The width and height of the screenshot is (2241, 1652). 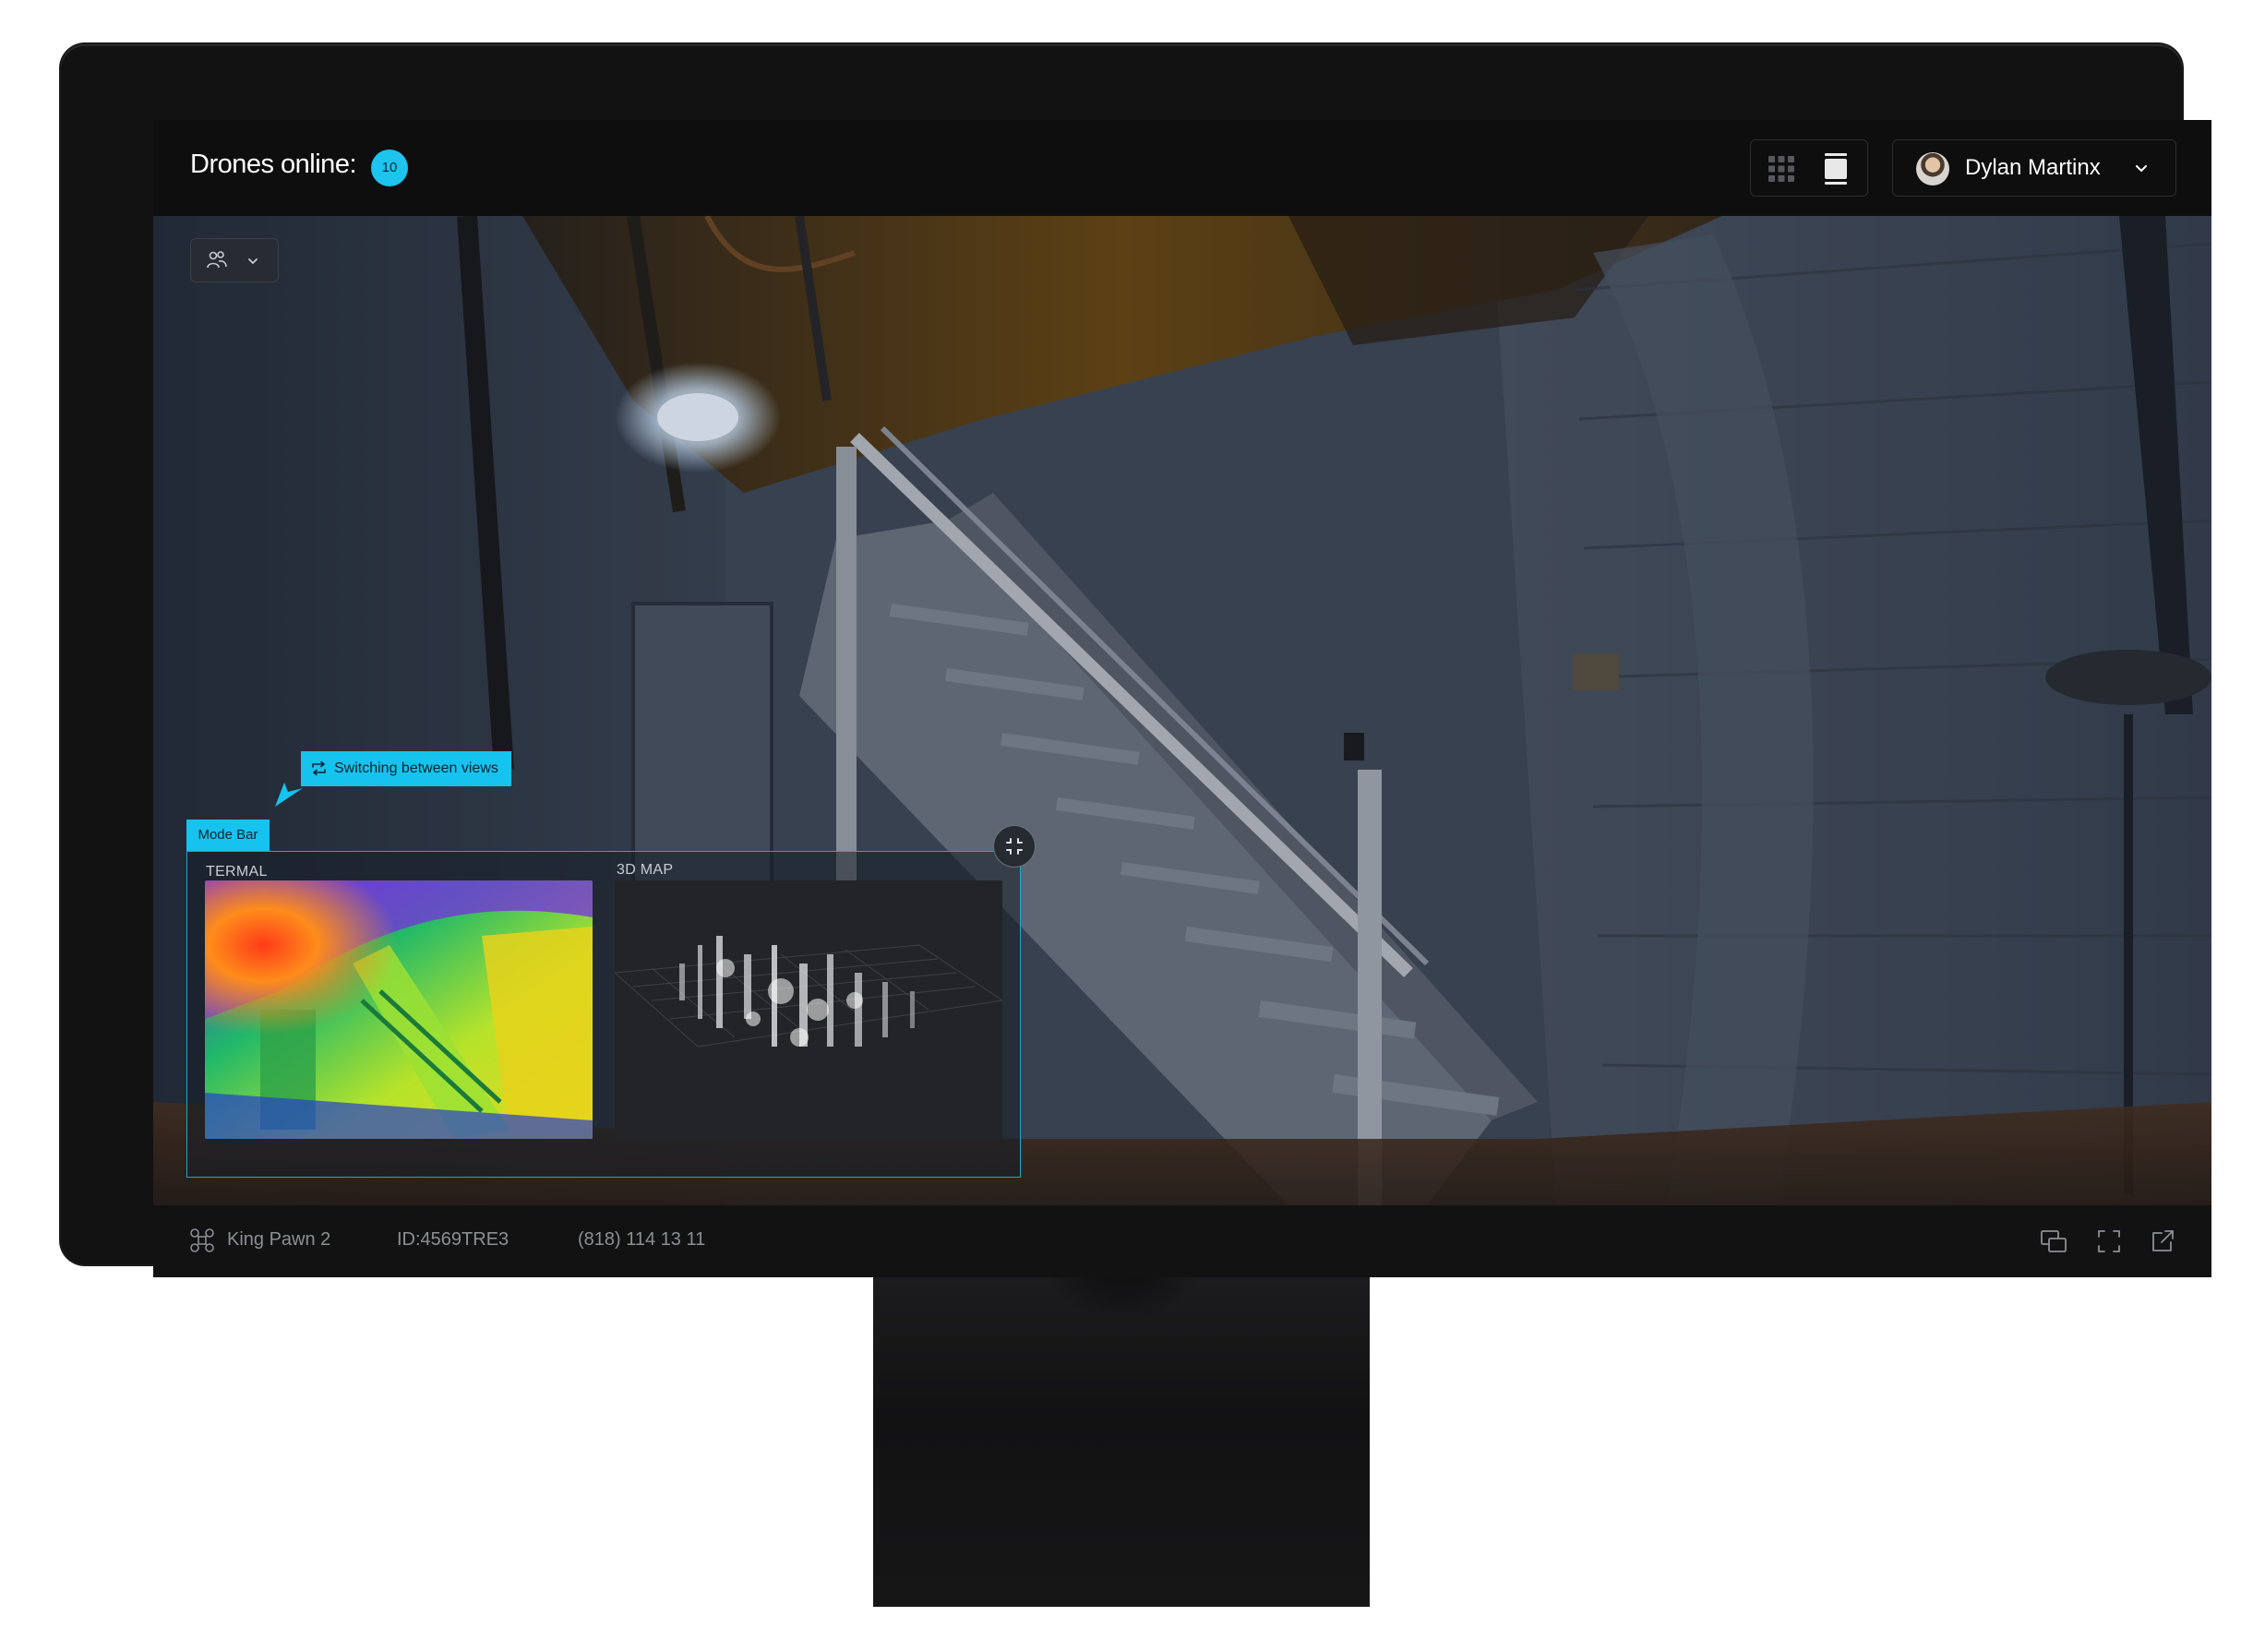 I want to click on collapse-icon, so click(x=1015, y=847).